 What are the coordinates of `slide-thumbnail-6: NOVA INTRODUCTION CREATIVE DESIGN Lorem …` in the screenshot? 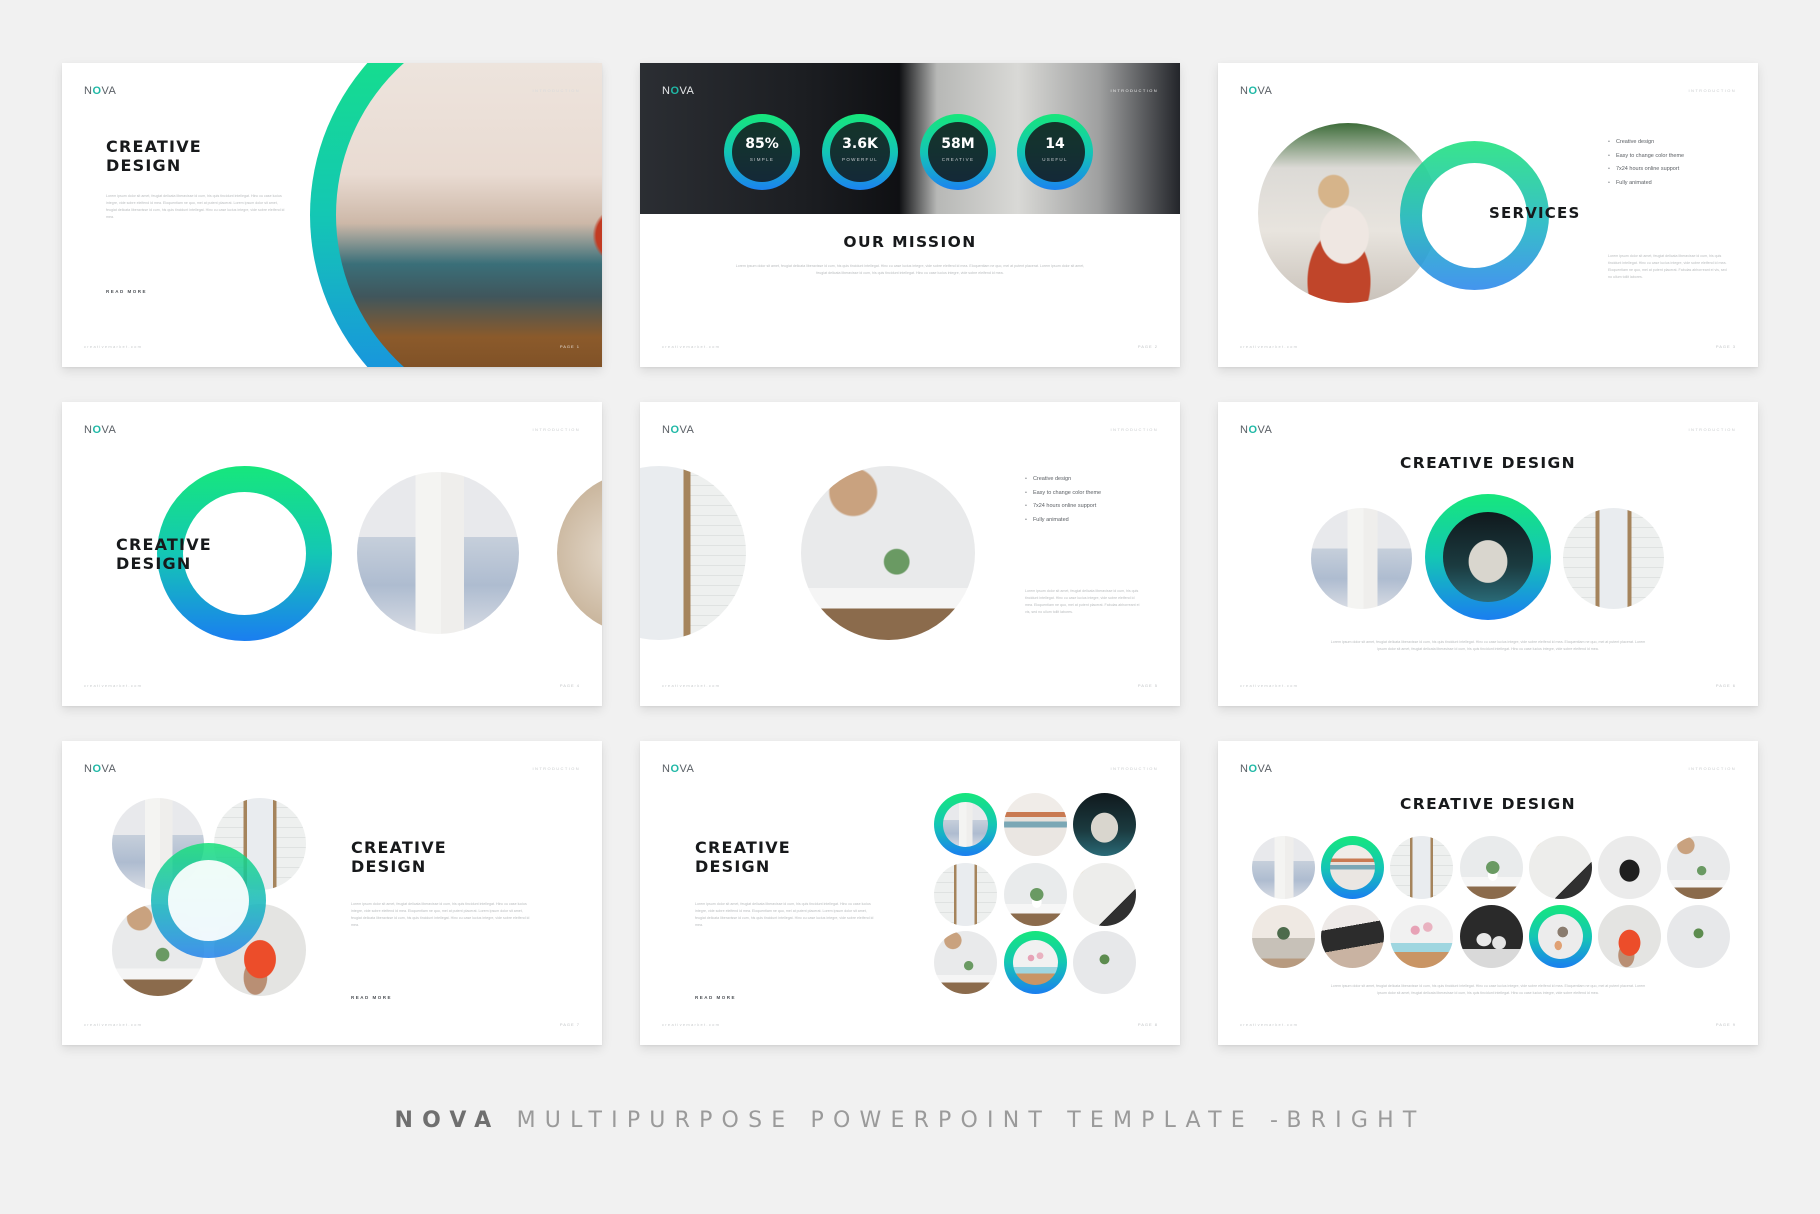 It's located at (1488, 554).